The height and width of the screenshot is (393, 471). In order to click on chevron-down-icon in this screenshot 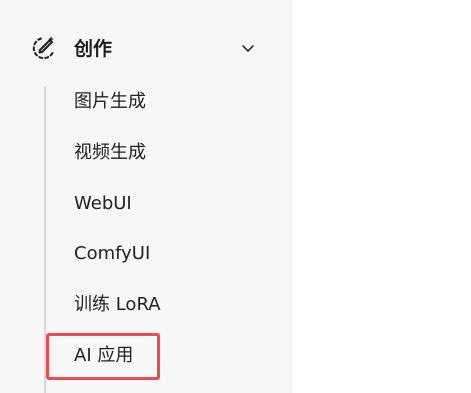, I will do `click(248, 48)`.